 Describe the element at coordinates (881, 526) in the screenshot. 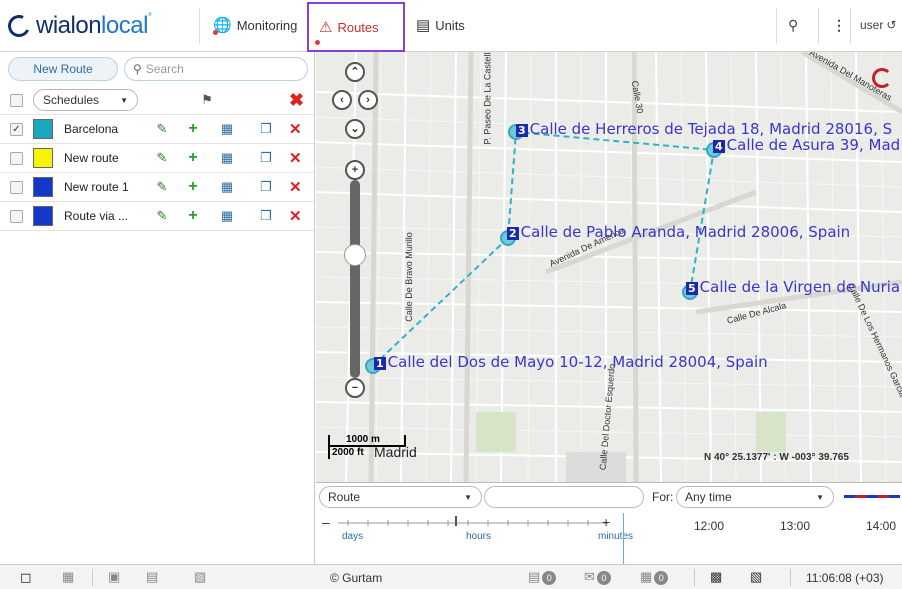

I see `timeline-time-tick: 14:00` at that location.